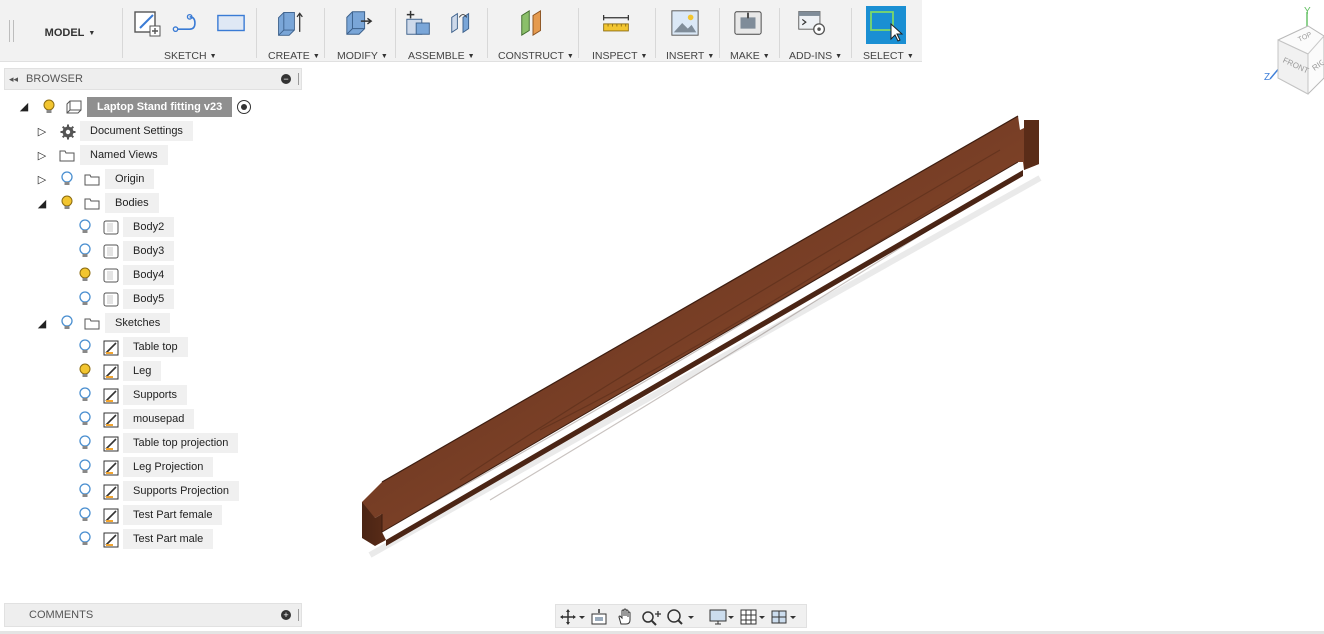 Image resolution: width=1324 pixels, height=634 pixels. Describe the element at coordinates (750, 56) in the screenshot. I see `make-menu: MAKE ▼` at that location.